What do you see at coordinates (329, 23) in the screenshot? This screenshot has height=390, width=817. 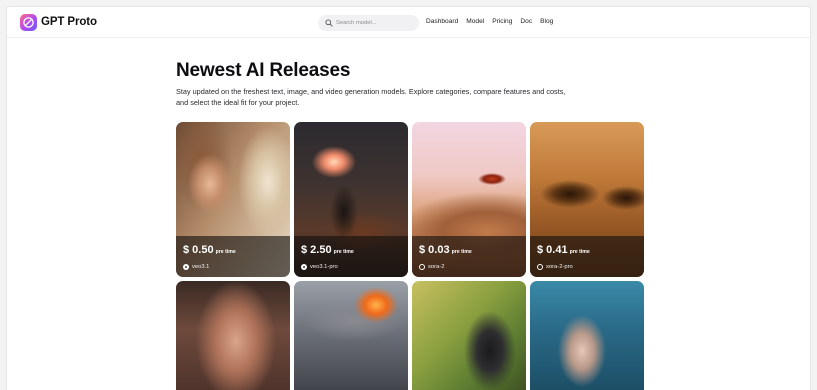 I see `search-icon` at bounding box center [329, 23].